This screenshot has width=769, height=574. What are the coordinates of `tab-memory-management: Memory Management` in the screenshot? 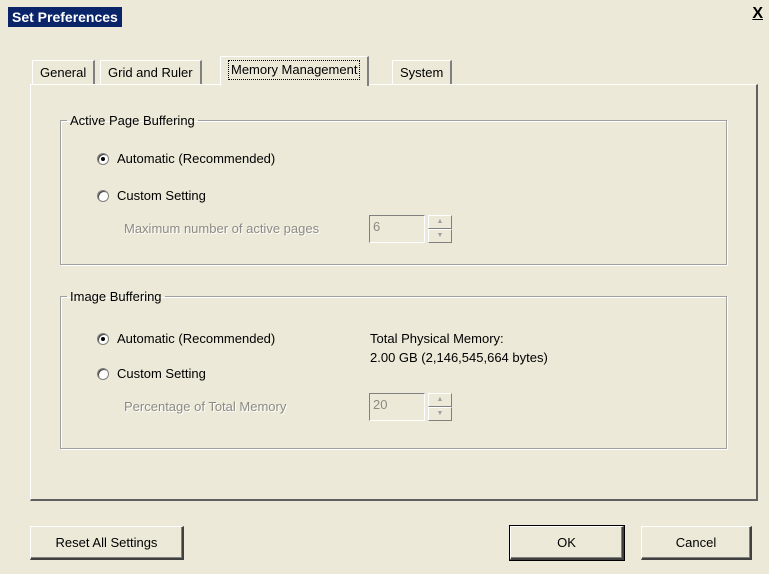 It's located at (295, 71).